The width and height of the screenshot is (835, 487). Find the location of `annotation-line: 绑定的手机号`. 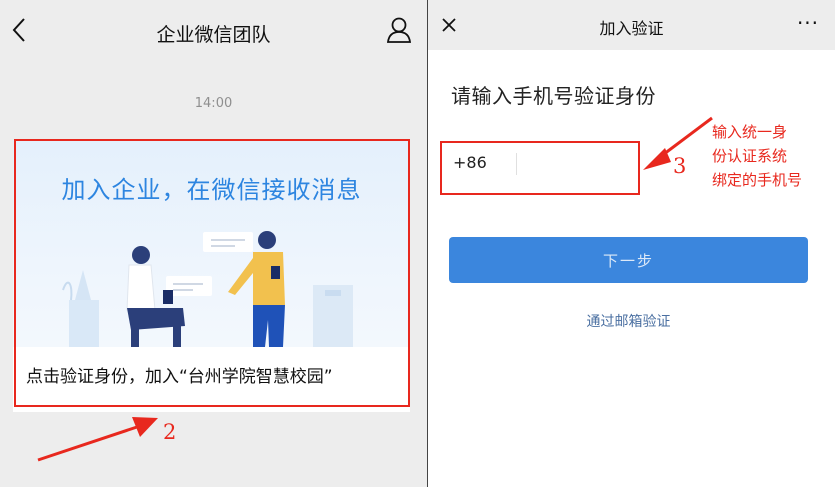

annotation-line: 绑定的手机号 is located at coordinates (757, 180).